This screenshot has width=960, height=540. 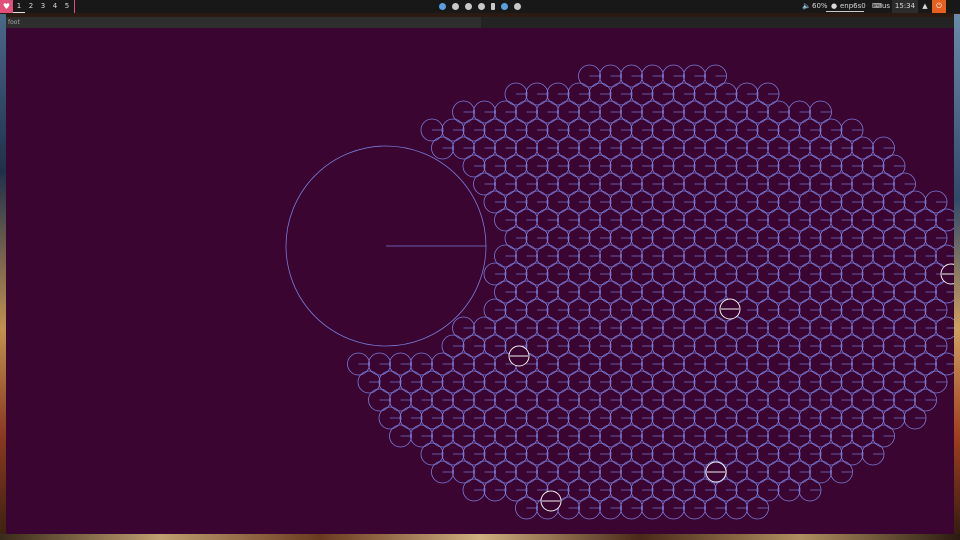 What do you see at coordinates (877, 6) in the screenshot?
I see `keyboard-icon: ⌨` at bounding box center [877, 6].